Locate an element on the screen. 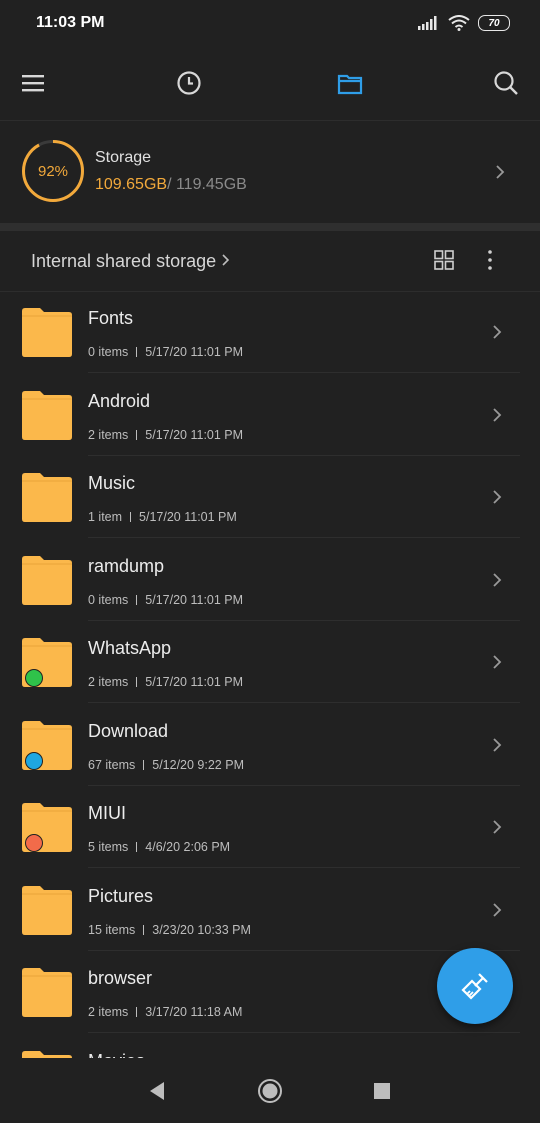  section-divider is located at coordinates (270, 227).